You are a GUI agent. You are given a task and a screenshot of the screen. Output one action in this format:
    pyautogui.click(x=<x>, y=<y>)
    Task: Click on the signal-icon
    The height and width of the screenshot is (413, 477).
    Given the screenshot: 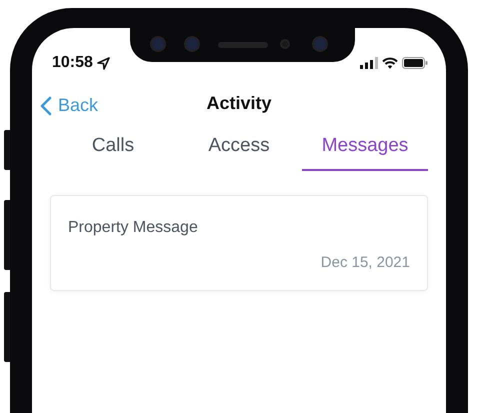 What is the action you would take?
    pyautogui.click(x=369, y=63)
    